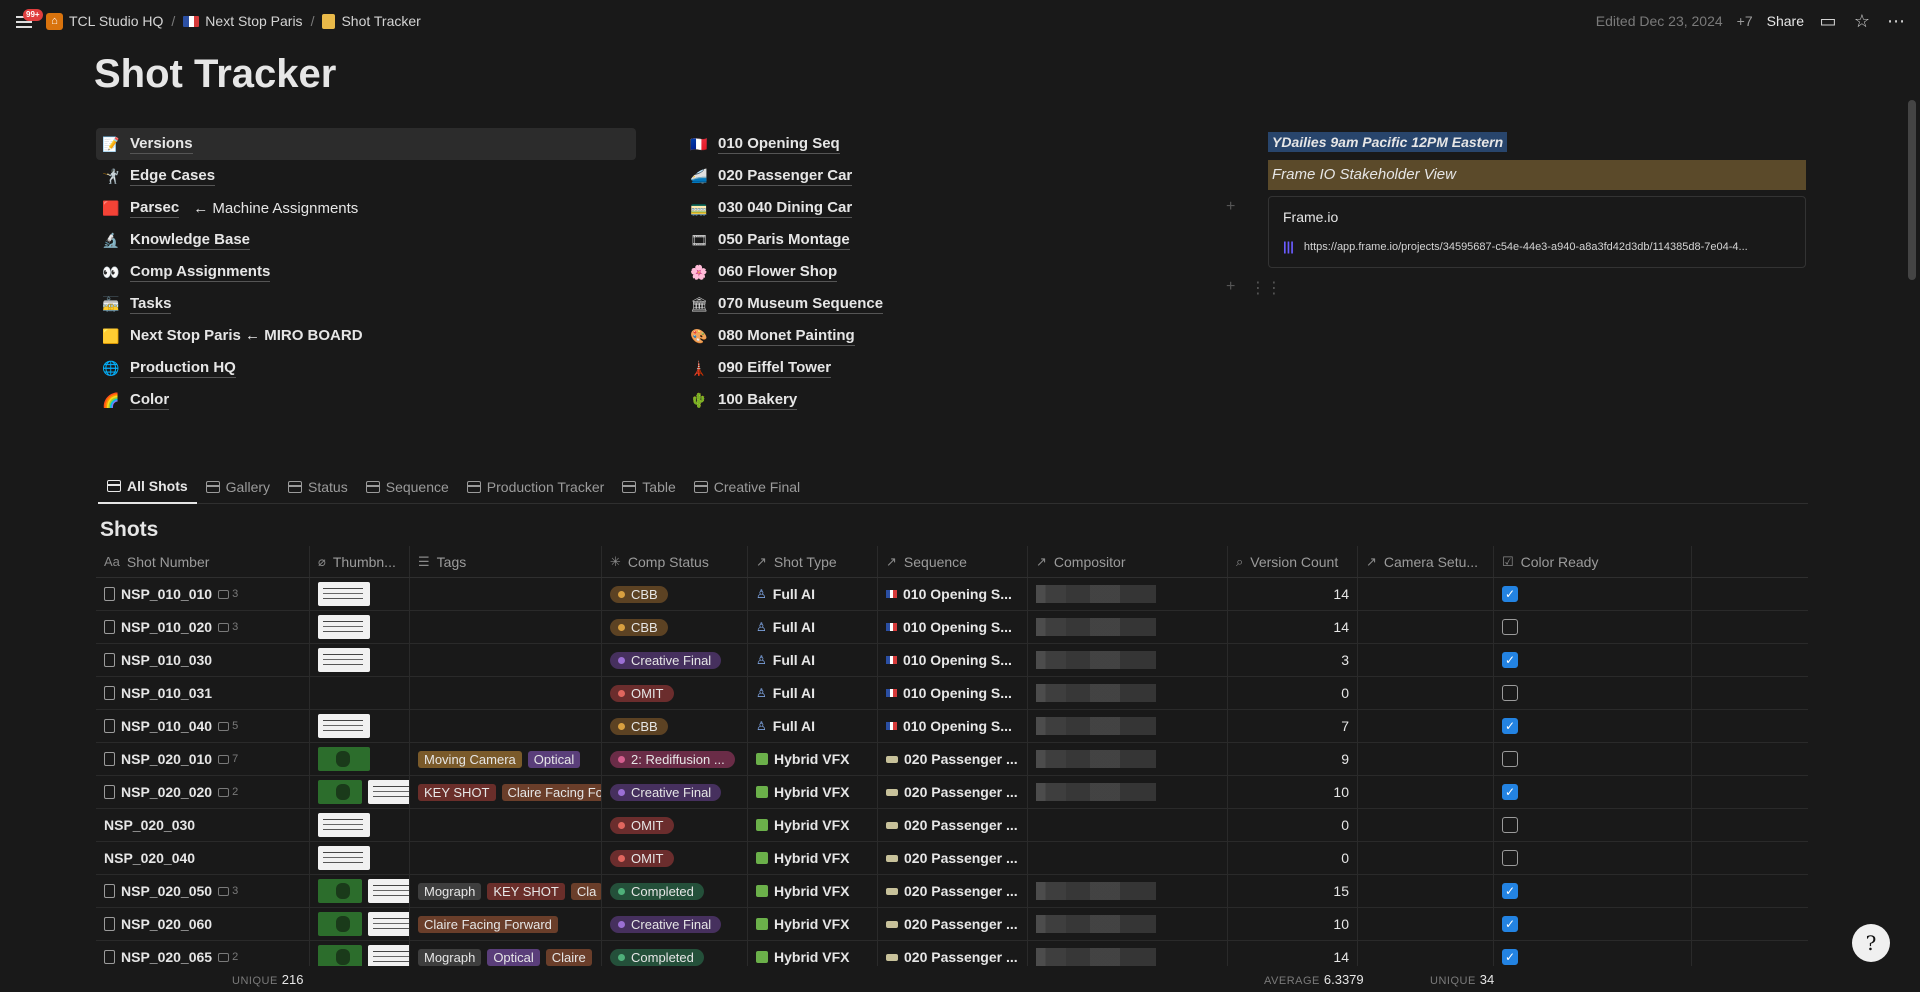 This screenshot has height=992, width=1920. What do you see at coordinates (318, 487) in the screenshot?
I see `tab-status: Status` at bounding box center [318, 487].